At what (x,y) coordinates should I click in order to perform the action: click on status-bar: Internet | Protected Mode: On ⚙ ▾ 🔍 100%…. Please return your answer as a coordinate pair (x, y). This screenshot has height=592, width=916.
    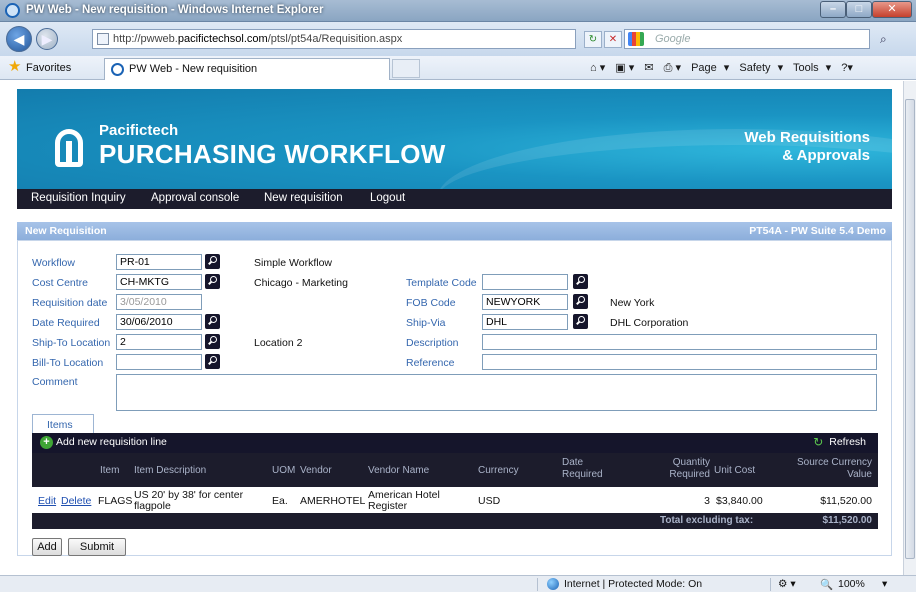
    Looking at the image, I should click on (458, 583).